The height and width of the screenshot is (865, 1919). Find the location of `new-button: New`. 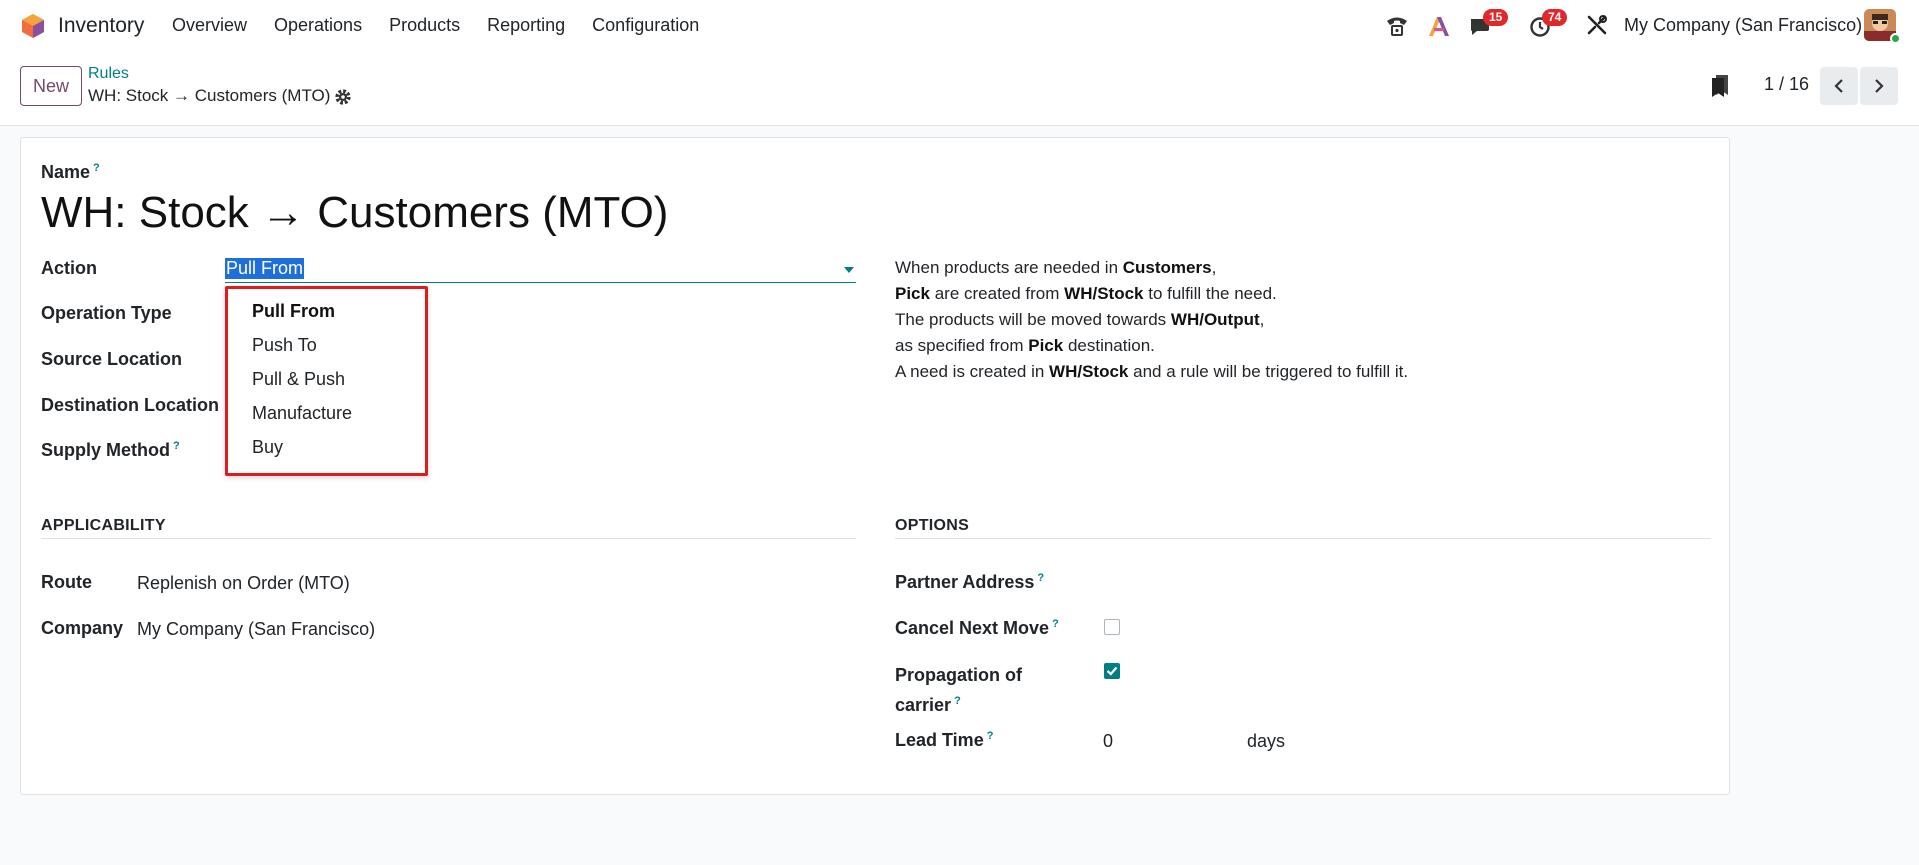

new-button: New is located at coordinates (51, 86).